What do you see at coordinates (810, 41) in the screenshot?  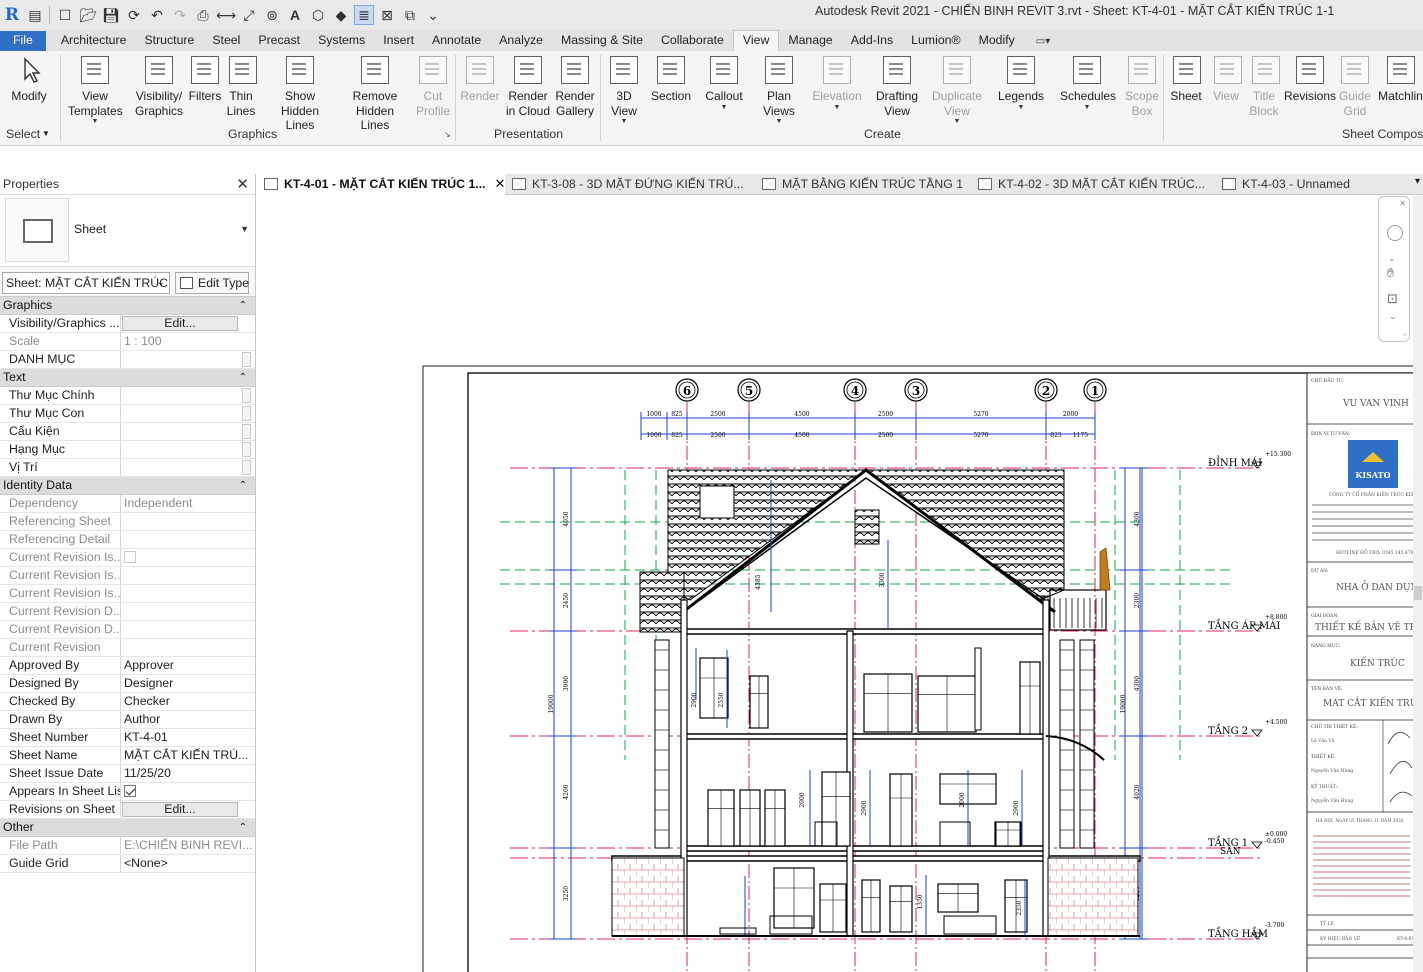 I see `tab-manage: Manage` at bounding box center [810, 41].